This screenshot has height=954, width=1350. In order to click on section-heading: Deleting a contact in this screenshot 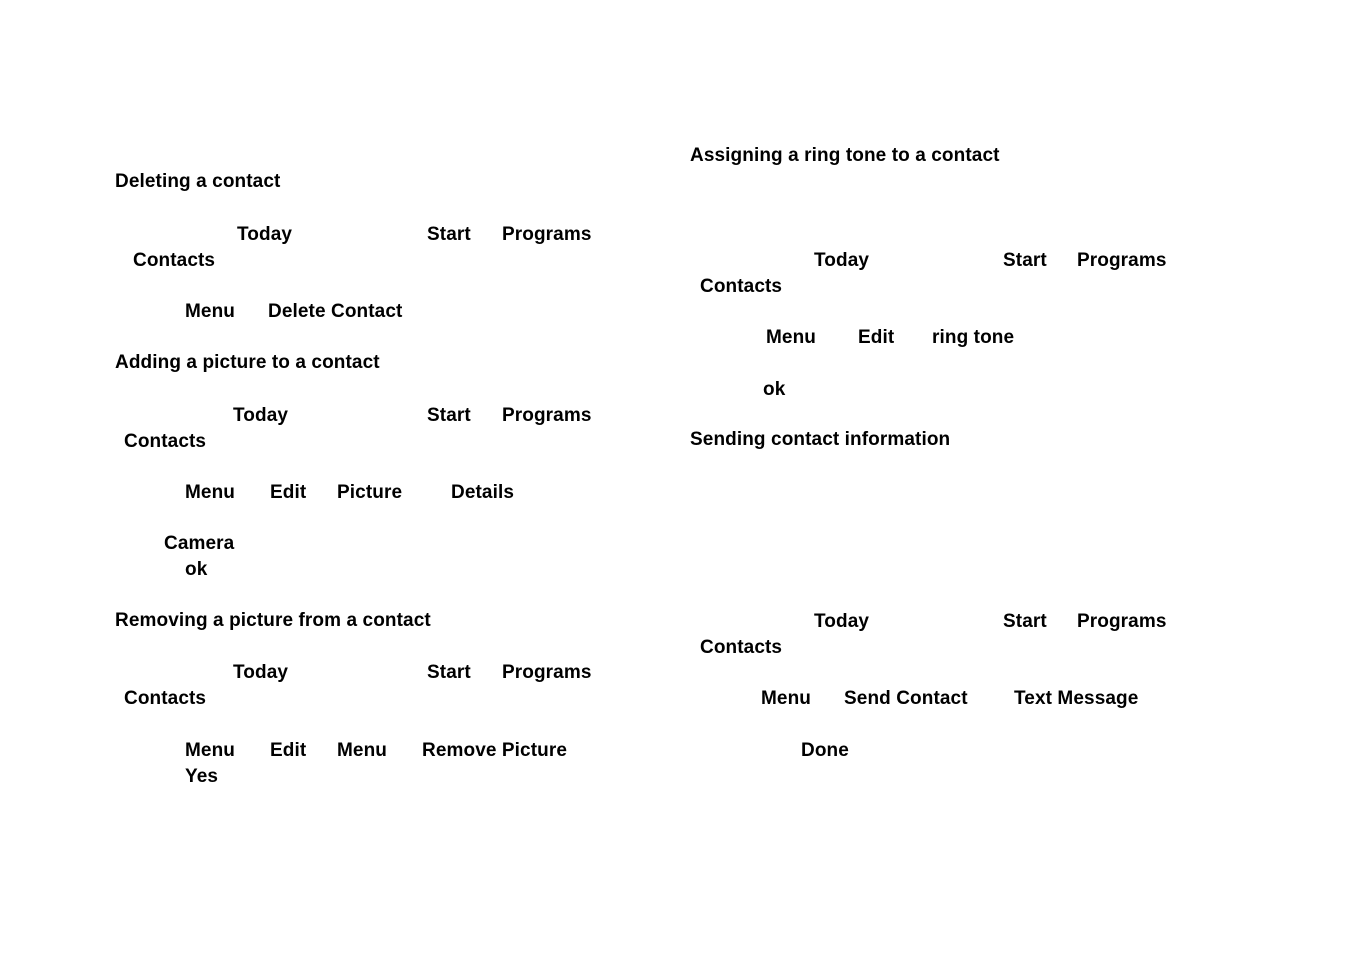, I will do `click(198, 181)`.